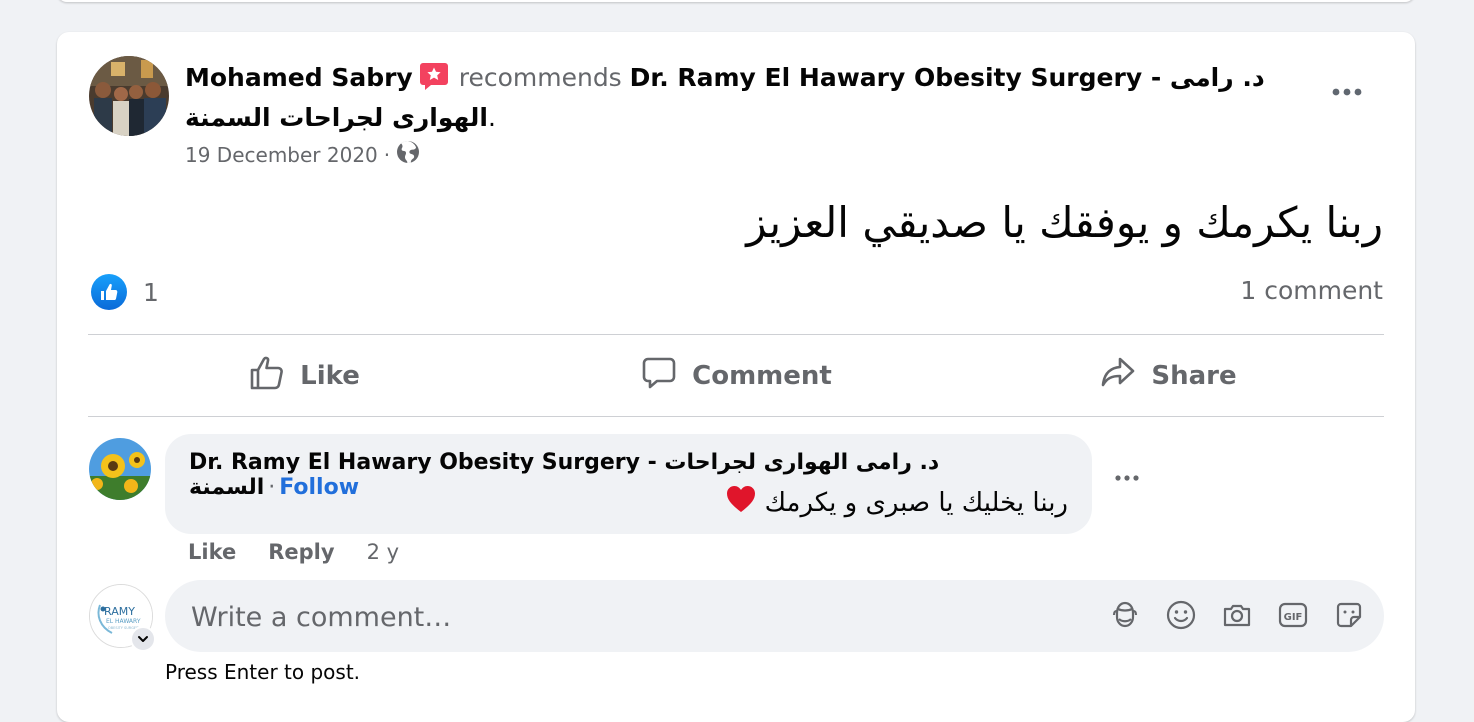  Describe the element at coordinates (301, 552) in the screenshot. I see `comment-reply-button: Reply` at that location.